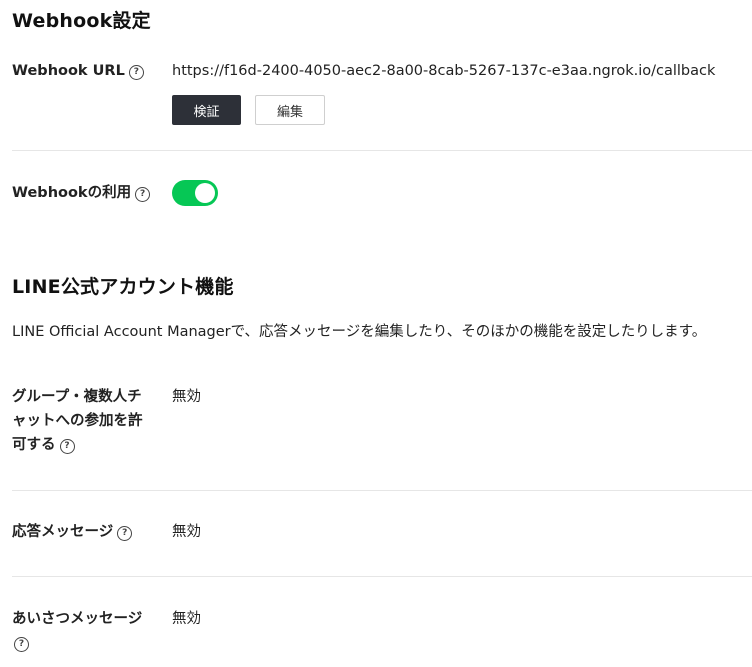  I want to click on group-chat-label-line: ャットへの参加を許, so click(77, 421).